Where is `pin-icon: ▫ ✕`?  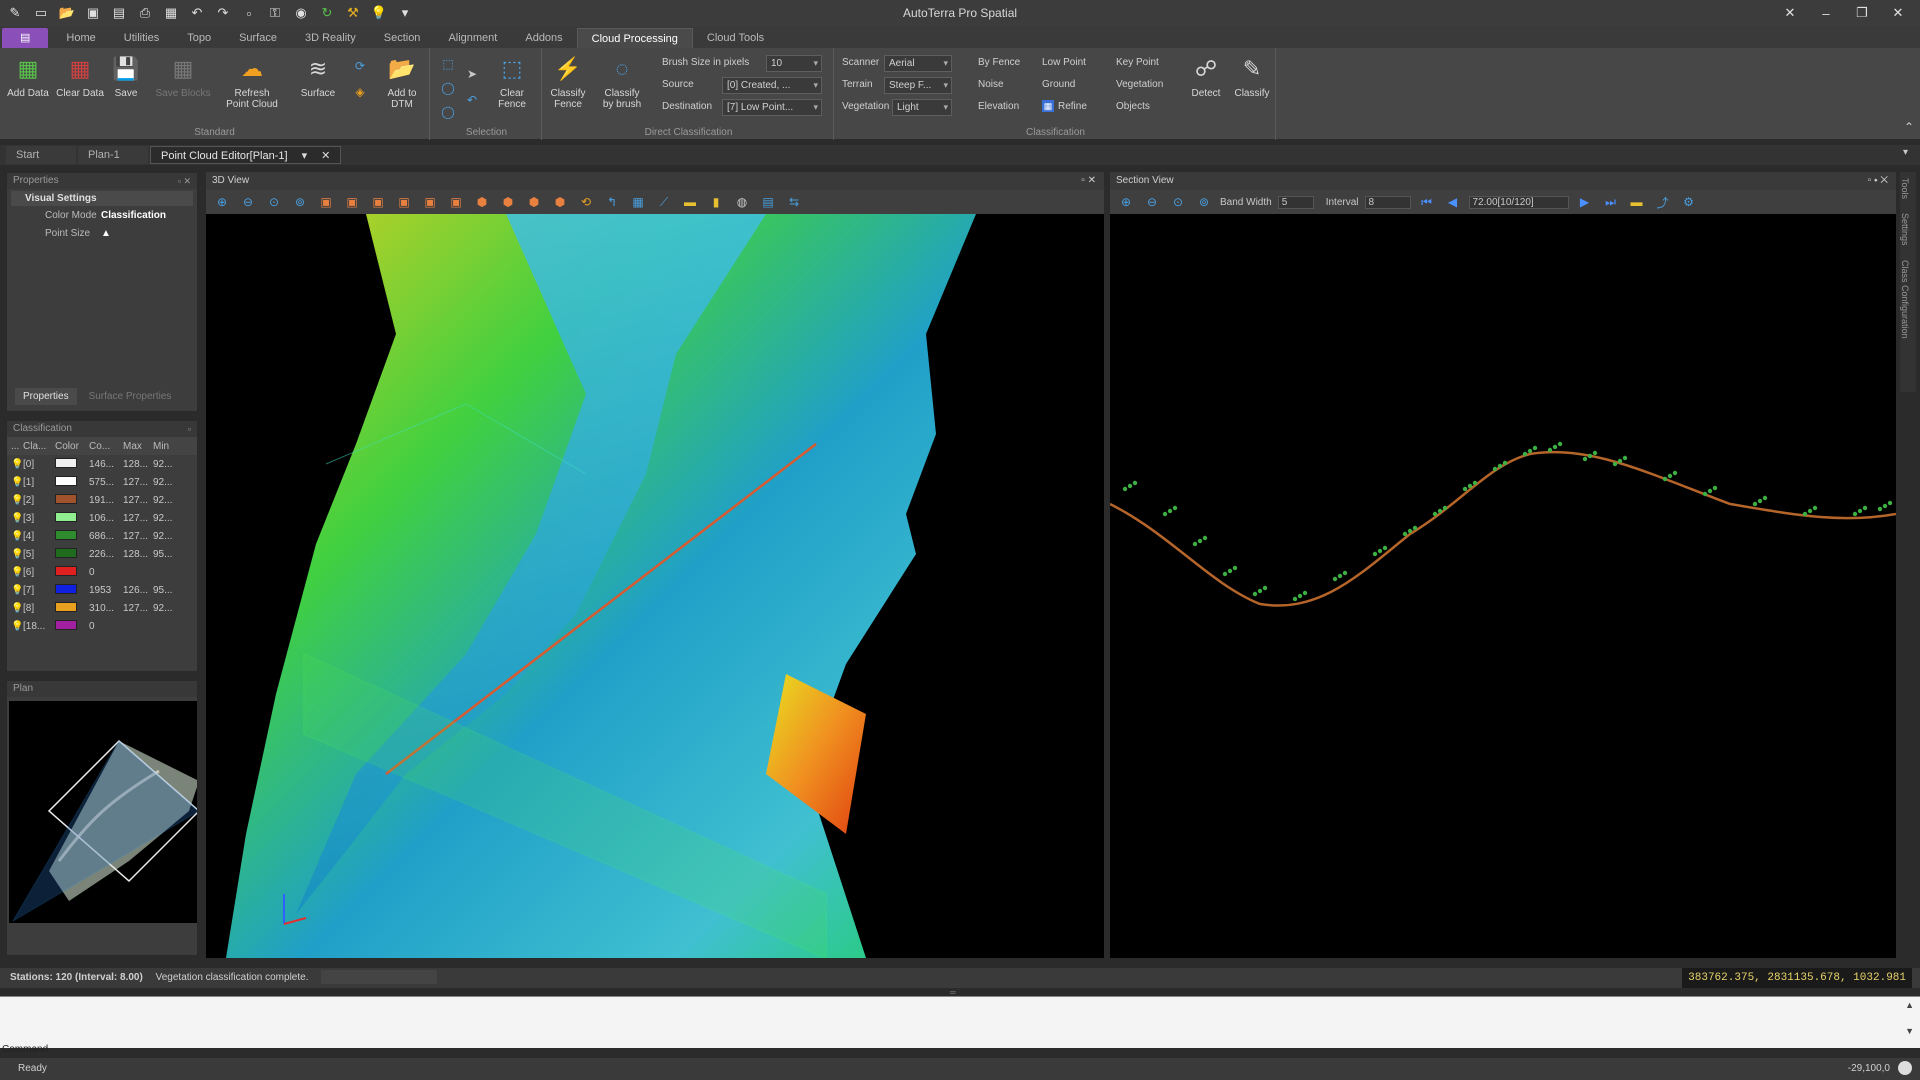
pin-icon: ▫ ✕ is located at coordinates (184, 181).